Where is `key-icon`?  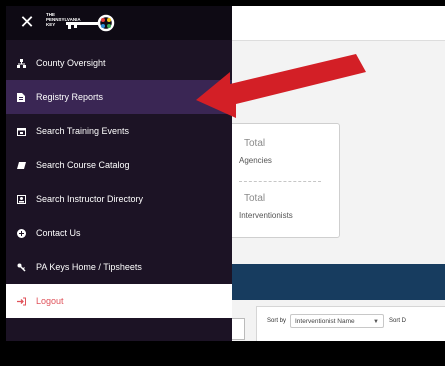
key-icon is located at coordinates (21, 267).